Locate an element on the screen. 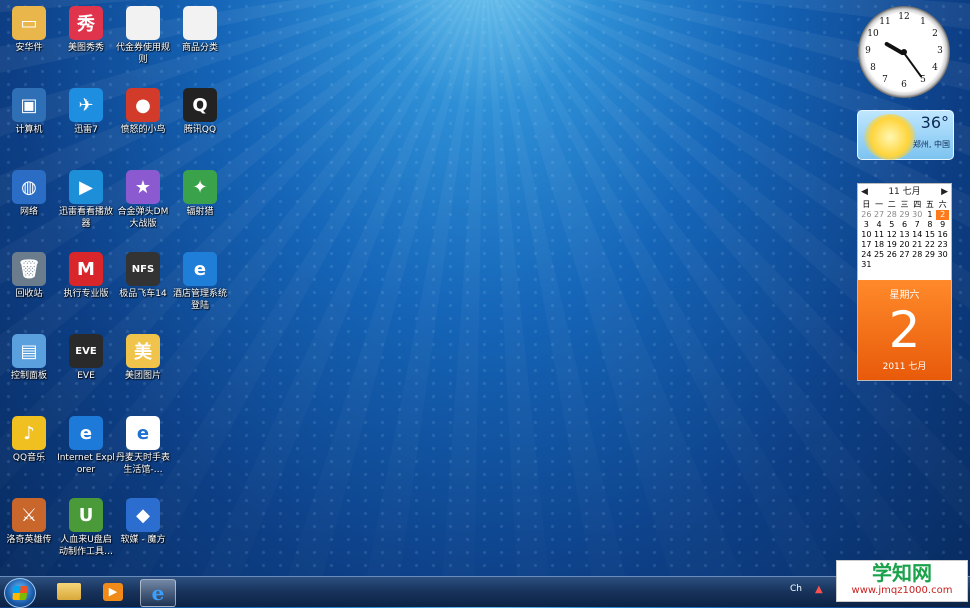  desktop-icon: EVEEVE is located at coordinates (86, 370).